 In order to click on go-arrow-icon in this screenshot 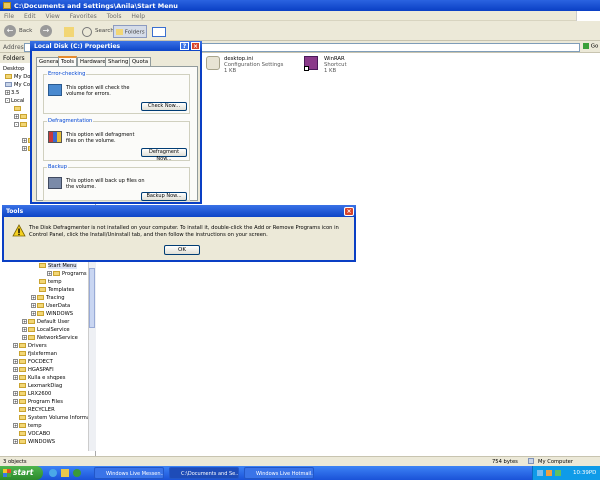, I will do `click(586, 46)`.